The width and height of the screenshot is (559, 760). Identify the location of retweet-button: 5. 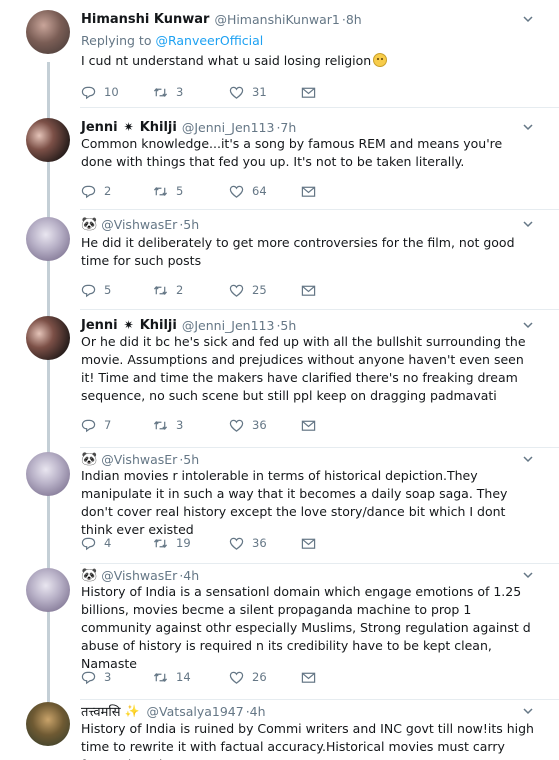
(191, 191).